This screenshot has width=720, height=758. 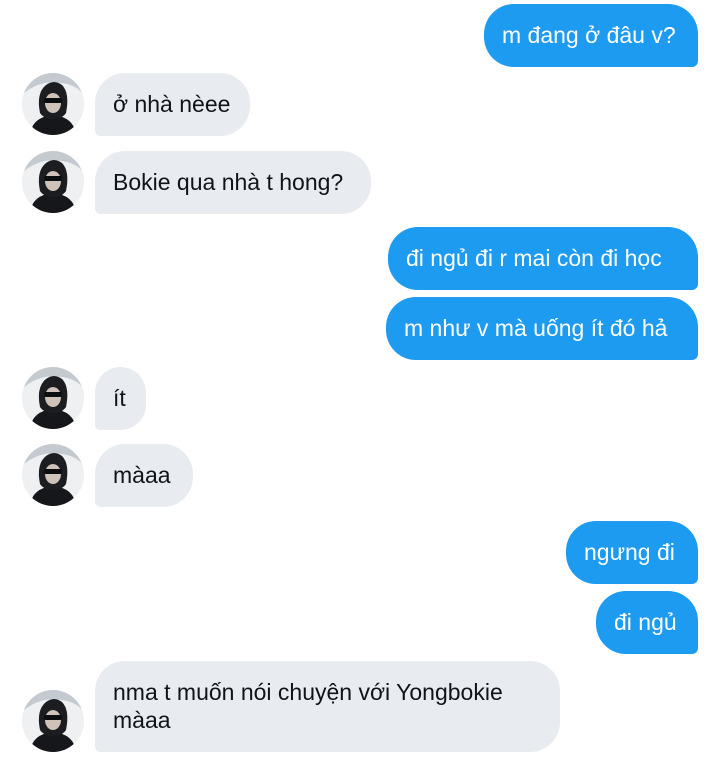 I want to click on message-bubble-sent: m như v mà uống ít đó hả, so click(x=542, y=328).